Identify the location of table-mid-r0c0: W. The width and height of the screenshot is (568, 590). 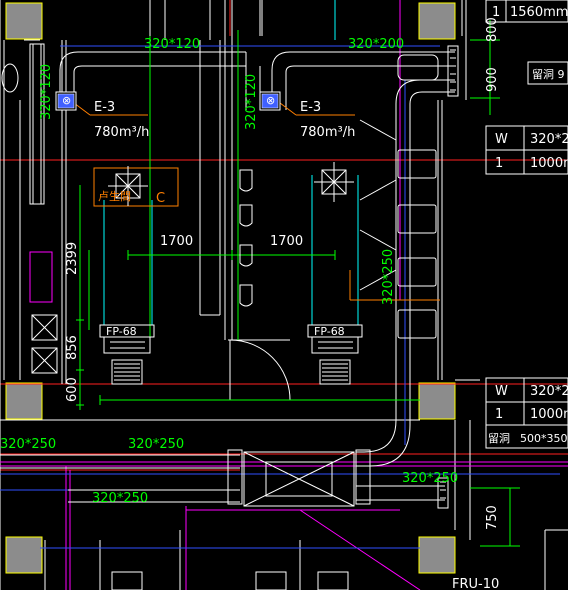
(501, 139).